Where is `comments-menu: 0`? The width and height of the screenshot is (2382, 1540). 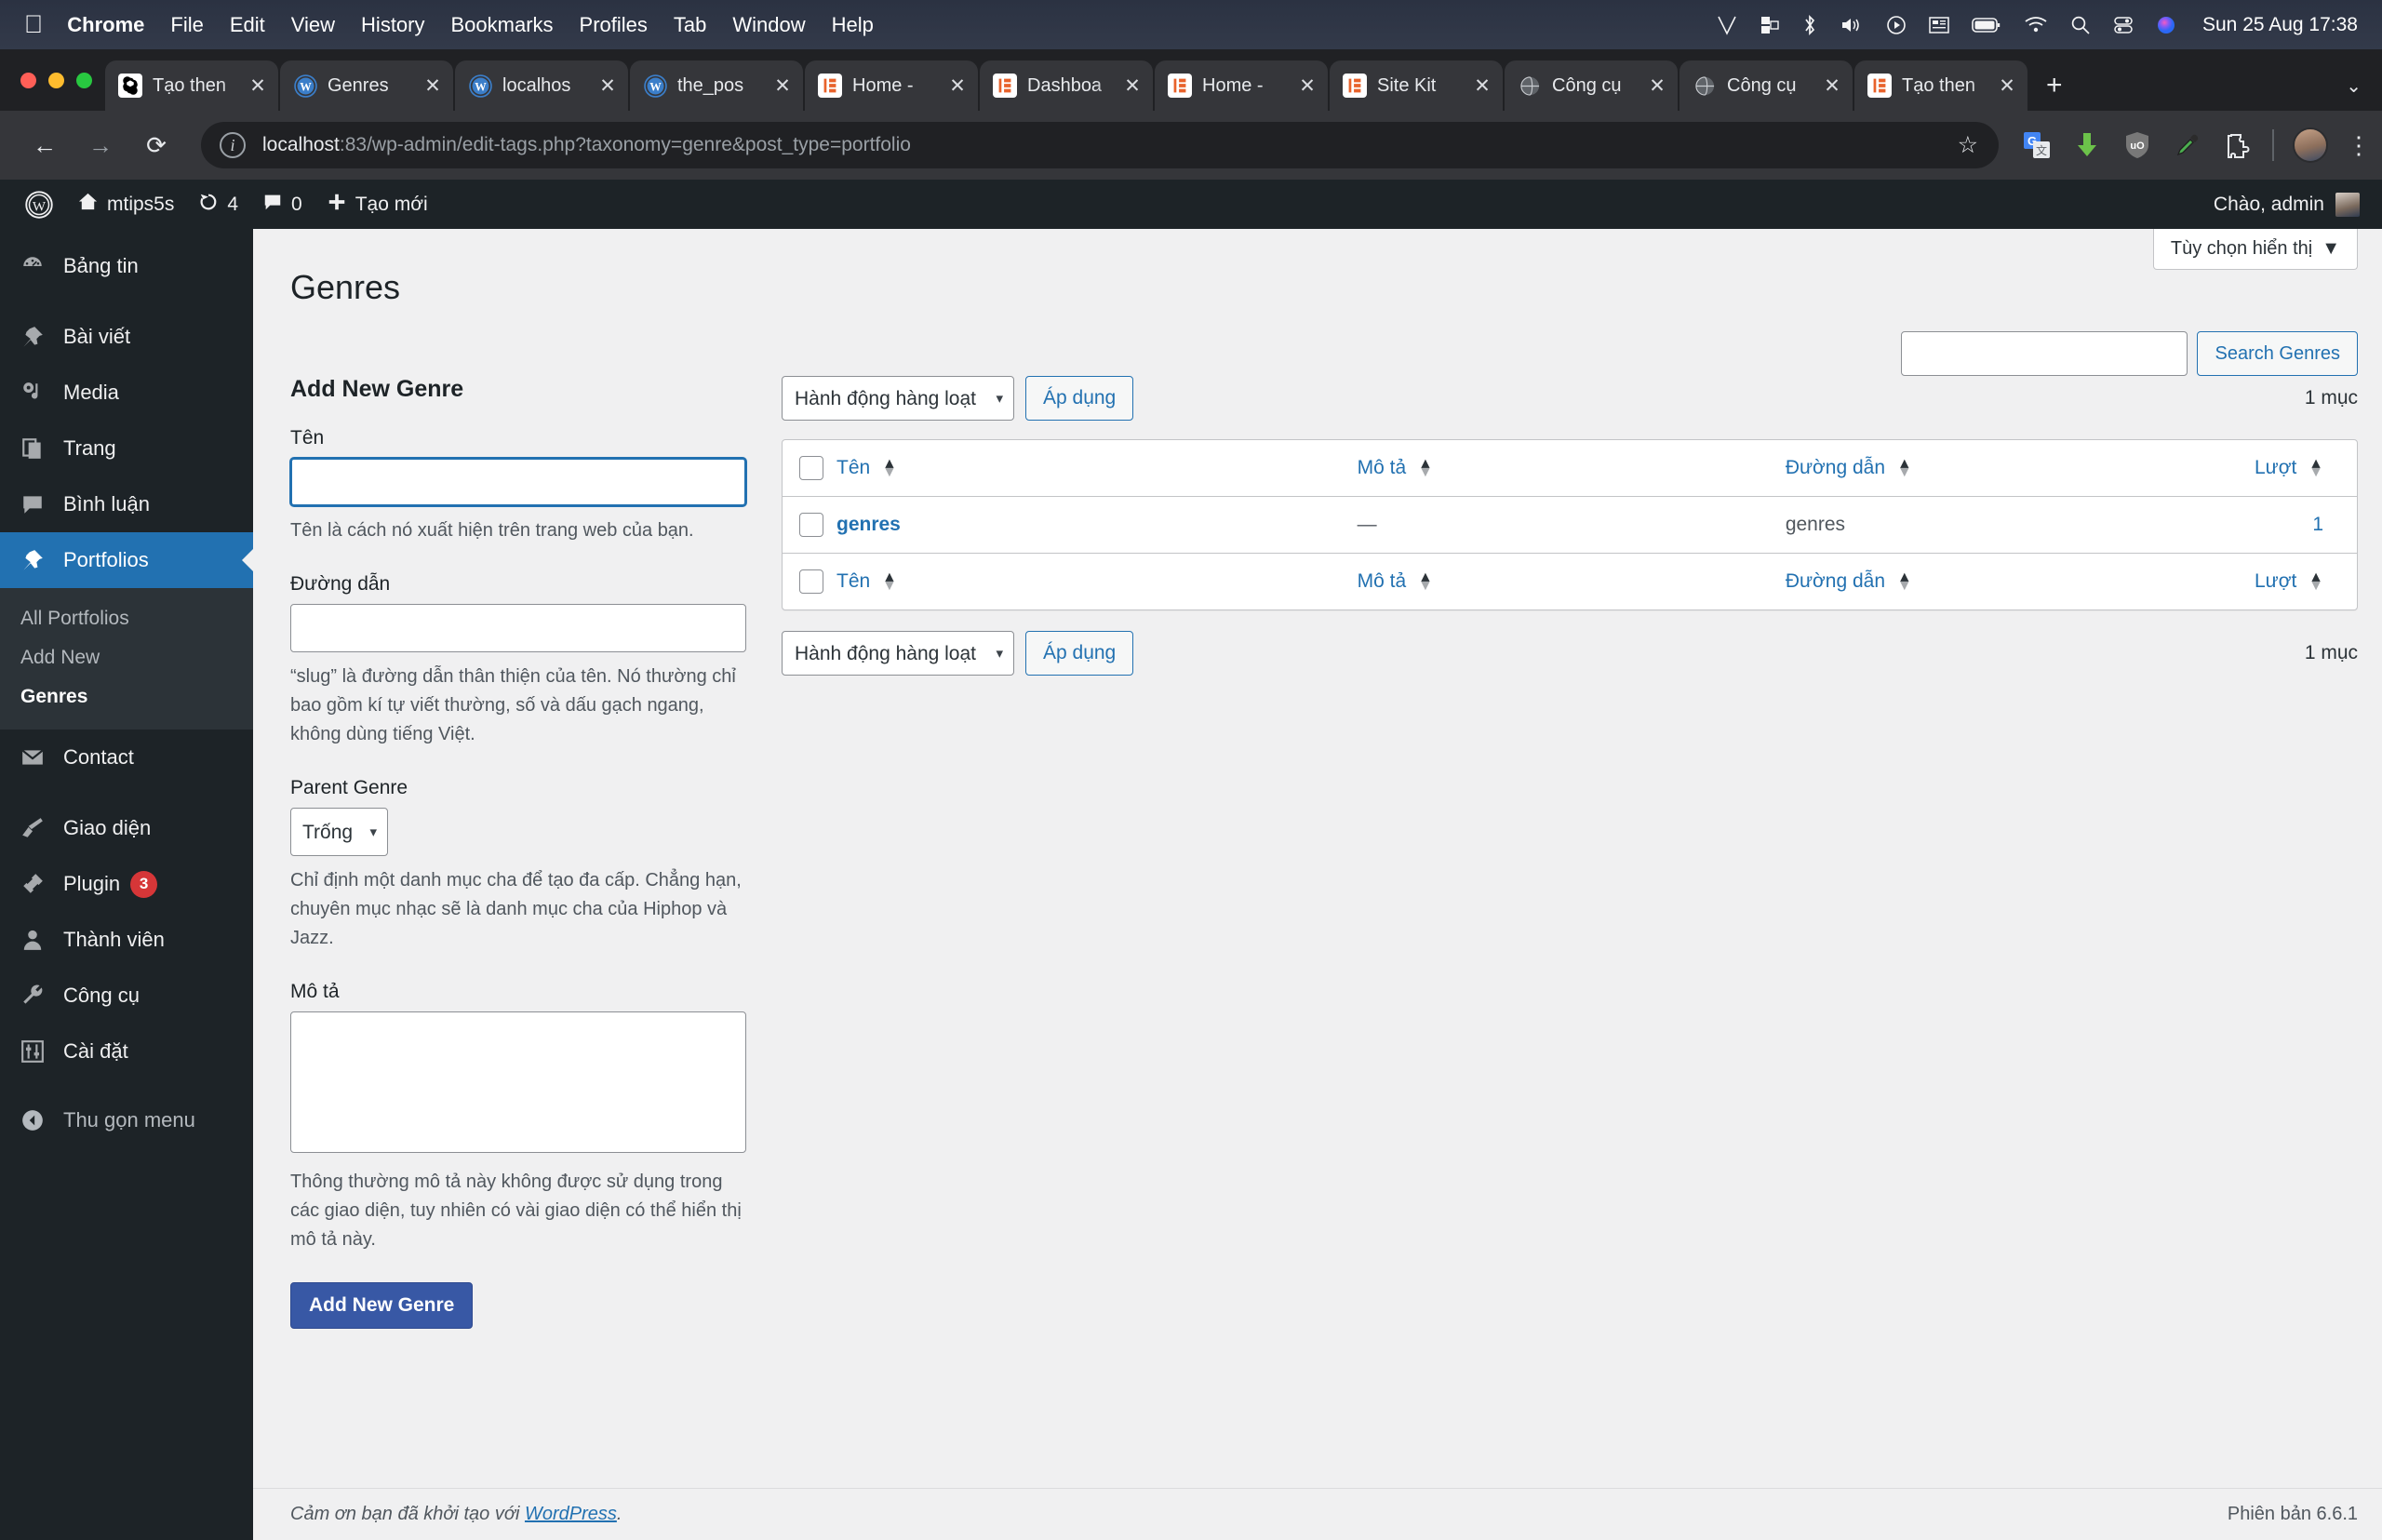 comments-menu: 0 is located at coordinates (282, 205).